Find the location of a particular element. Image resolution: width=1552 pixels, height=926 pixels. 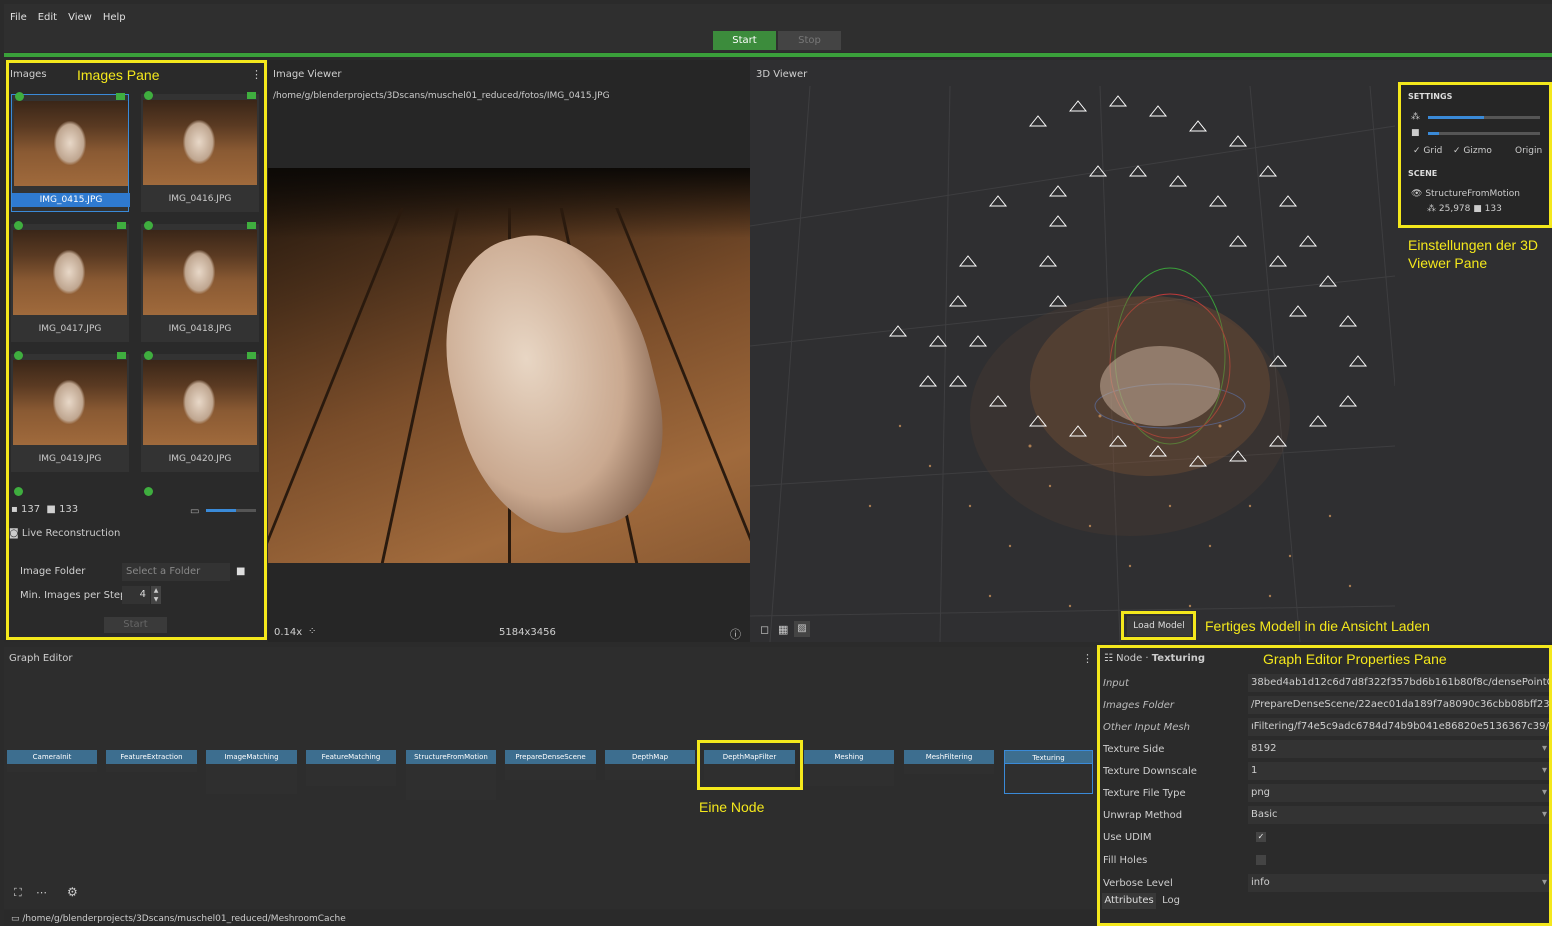

node-depthmap: DepthMap is located at coordinates (650, 757).